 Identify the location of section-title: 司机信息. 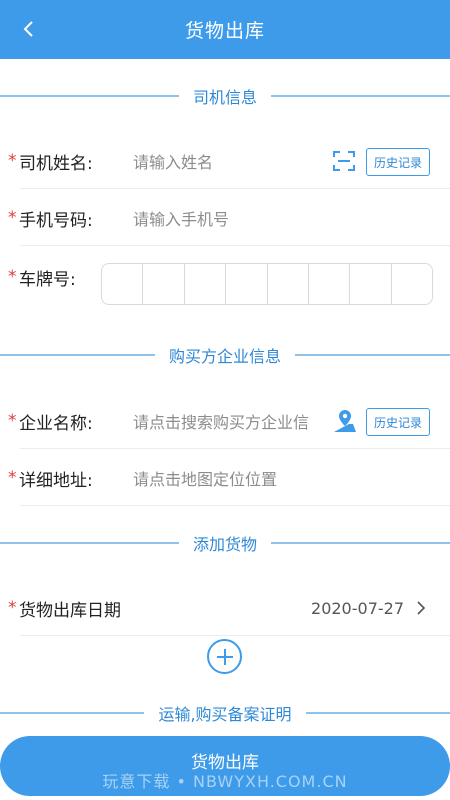
(225, 97).